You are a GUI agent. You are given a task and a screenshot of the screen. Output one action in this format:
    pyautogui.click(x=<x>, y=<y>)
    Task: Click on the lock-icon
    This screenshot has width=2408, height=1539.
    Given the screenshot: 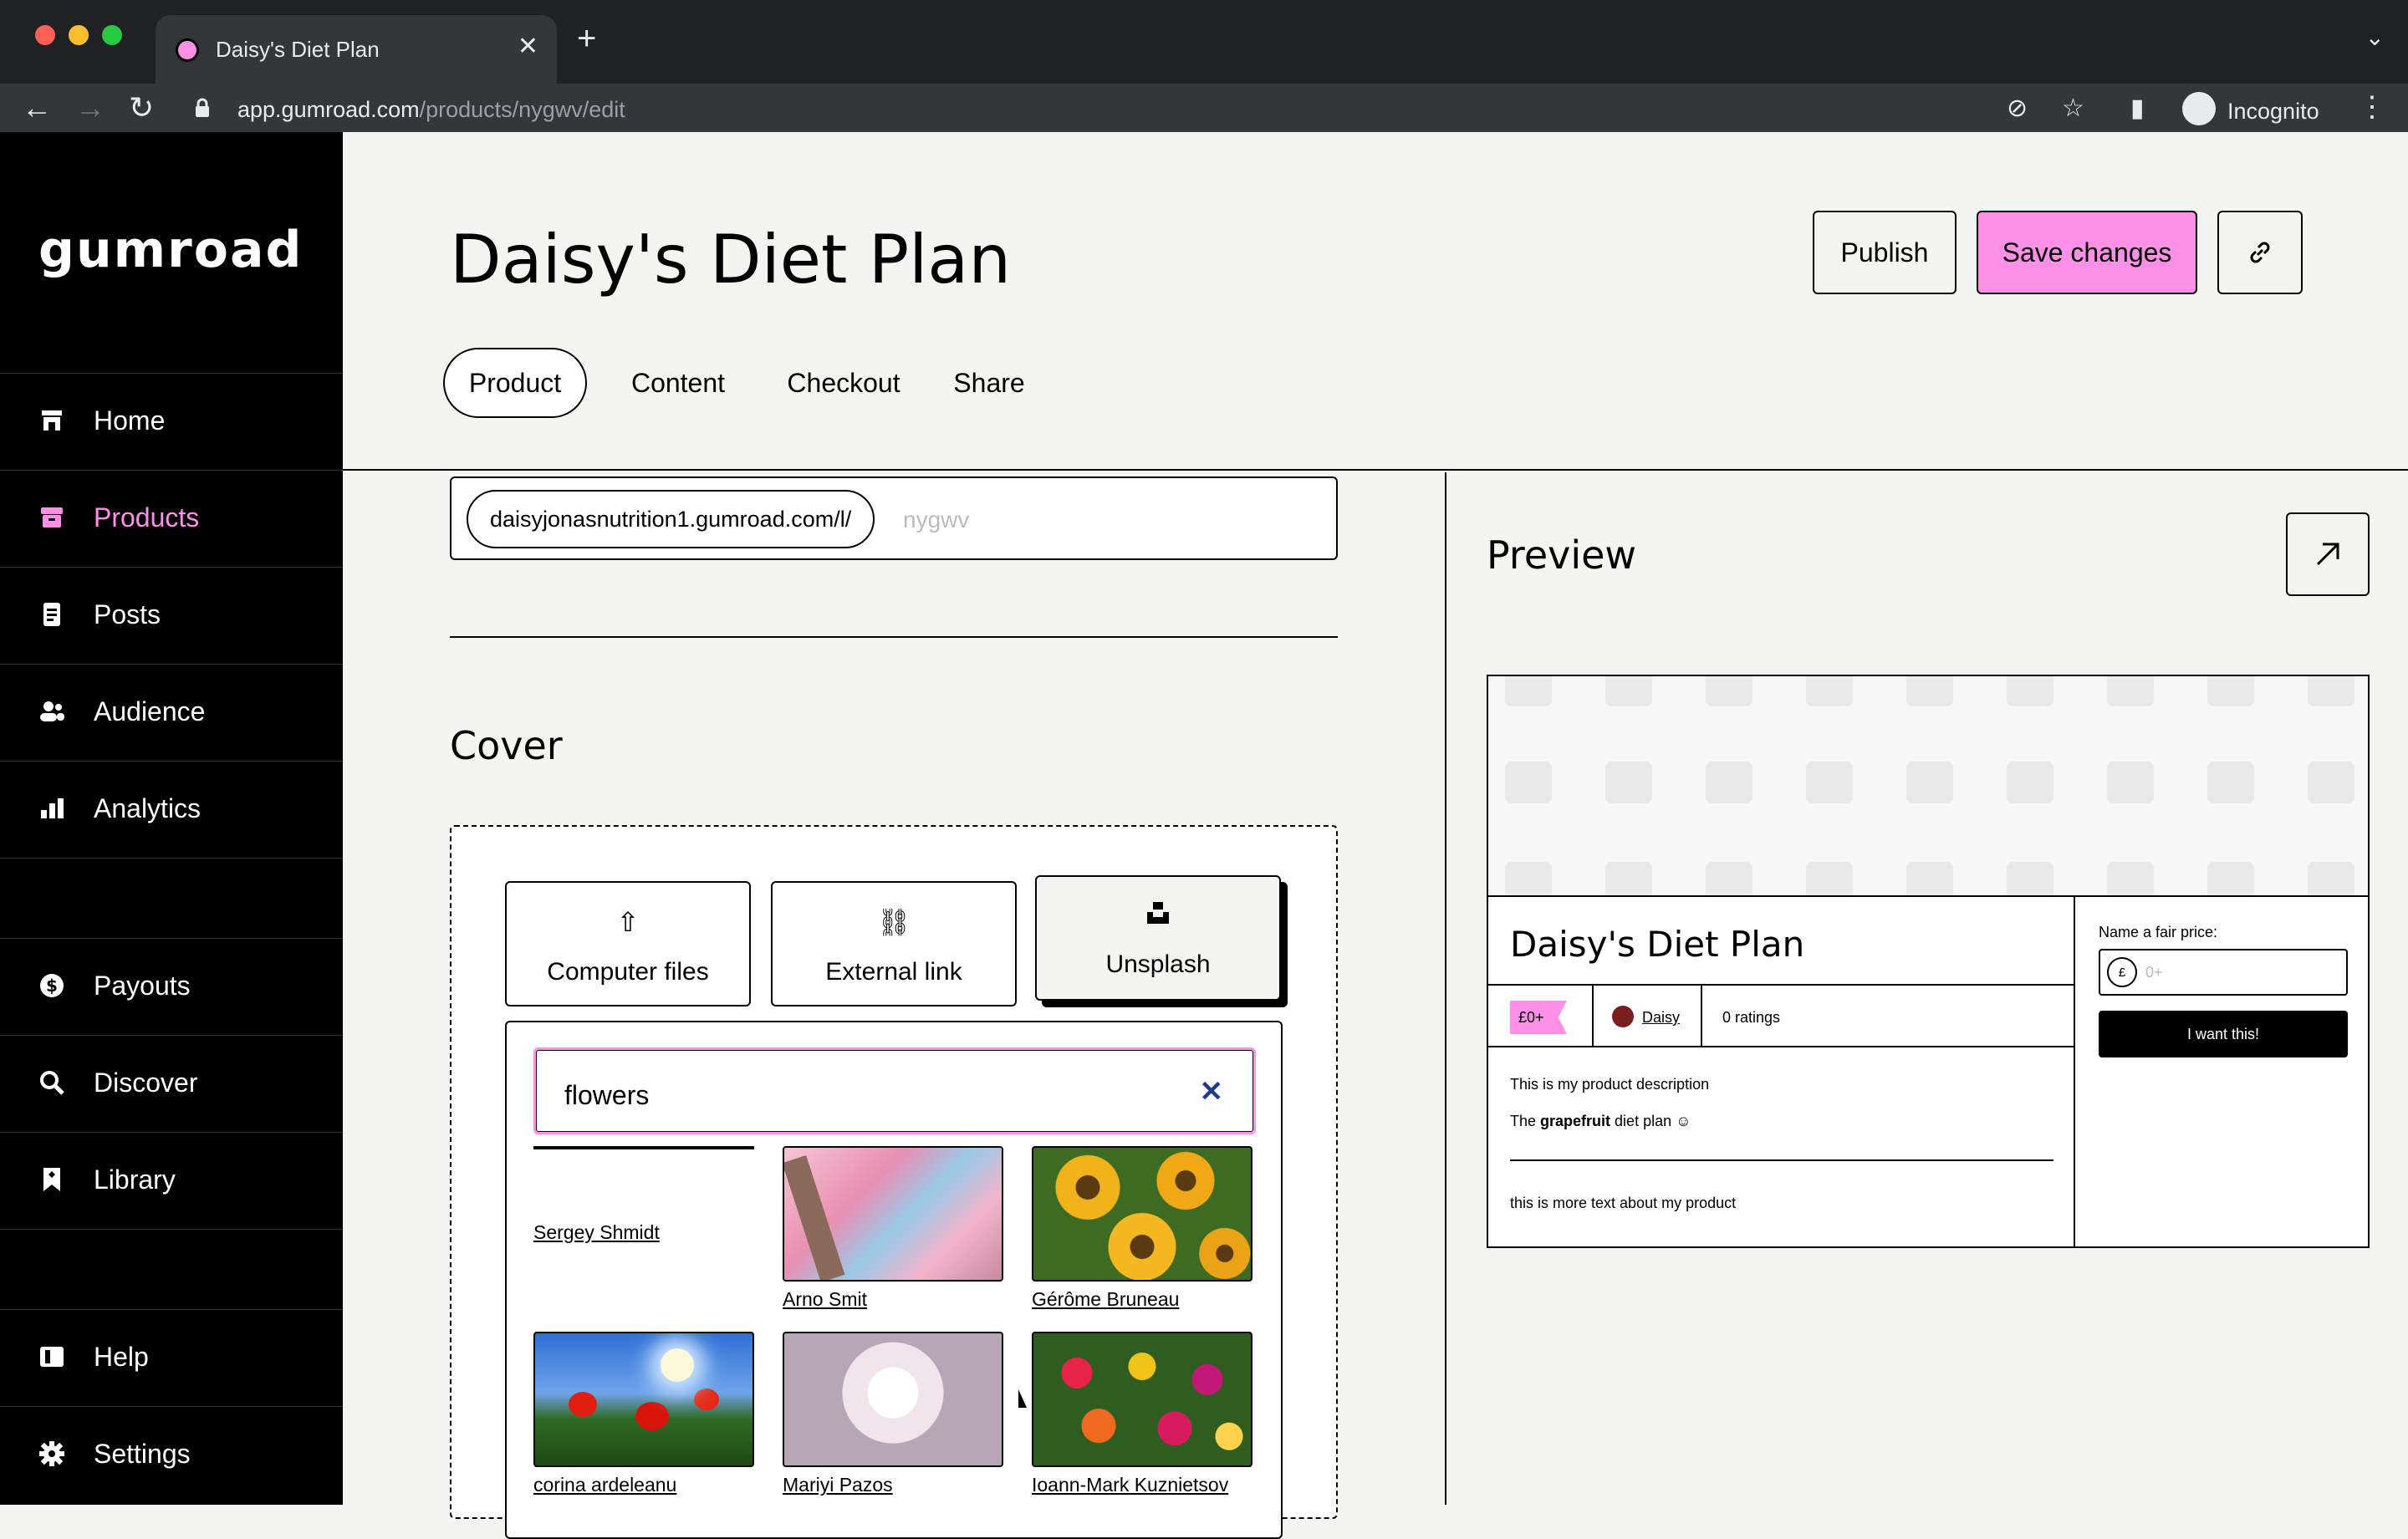 What is the action you would take?
    pyautogui.click(x=203, y=108)
    